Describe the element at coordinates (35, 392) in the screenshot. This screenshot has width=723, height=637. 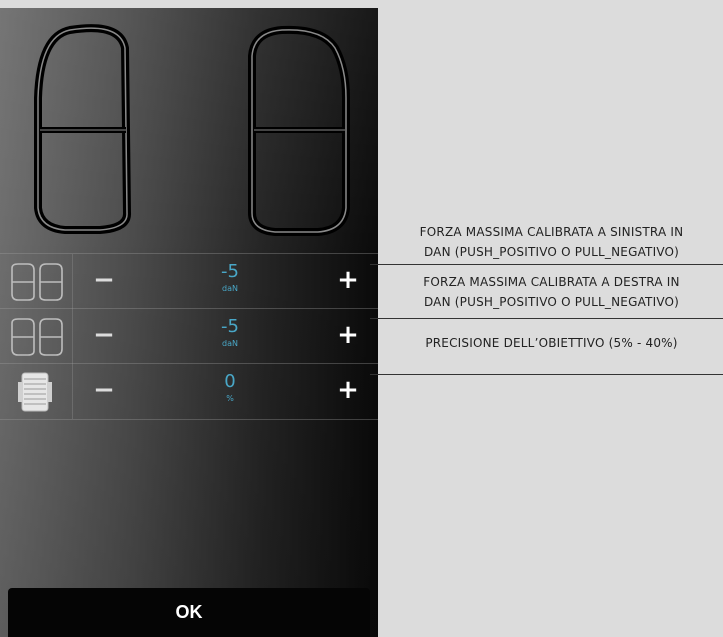
I see `precision-target-icon` at that location.